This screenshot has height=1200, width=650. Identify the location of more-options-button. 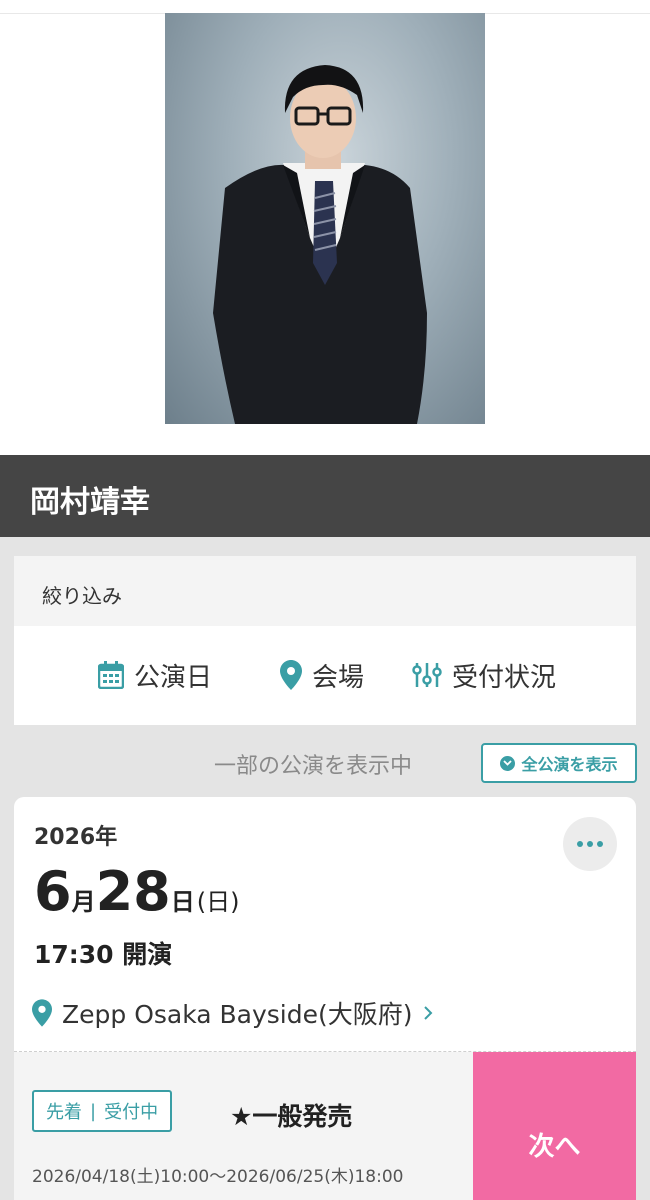
(590, 844).